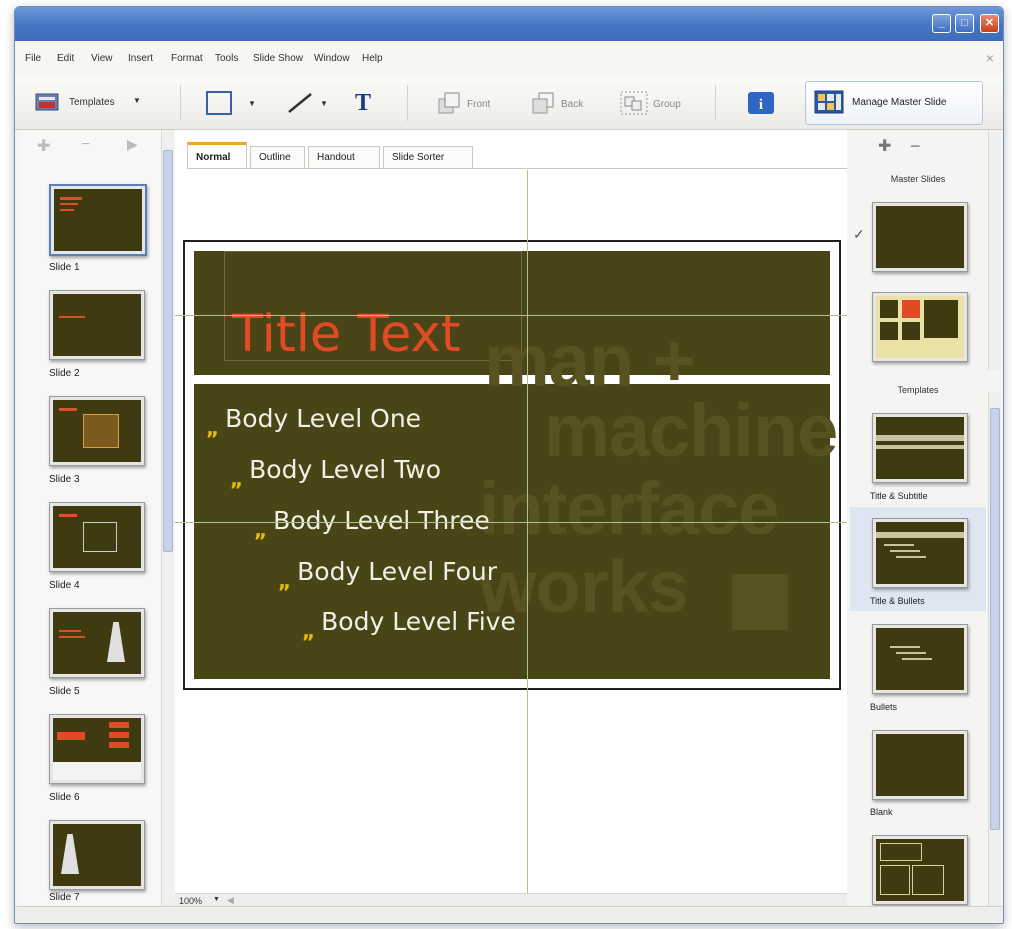  What do you see at coordinates (313, 422) in the screenshot?
I see `bullet-level-1: „ Body Level One` at bounding box center [313, 422].